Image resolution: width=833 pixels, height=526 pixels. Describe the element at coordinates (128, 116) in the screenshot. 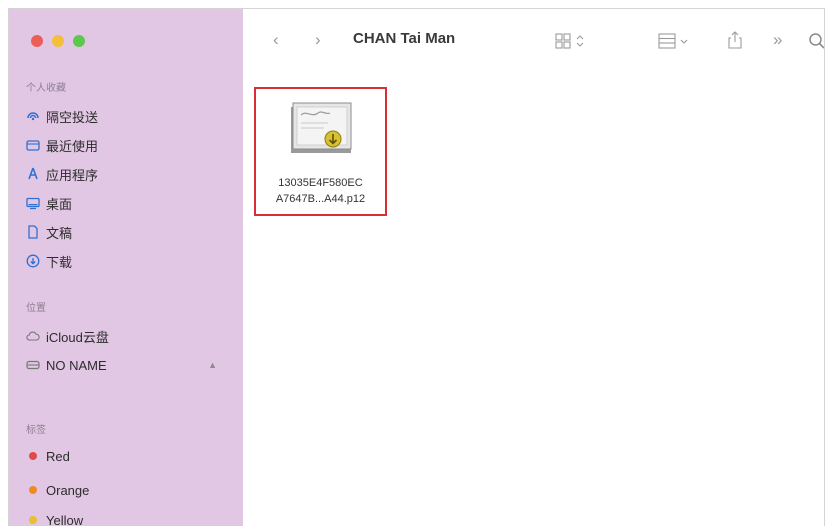

I see `sidebar-item-airdrop: 隔空投送` at that location.